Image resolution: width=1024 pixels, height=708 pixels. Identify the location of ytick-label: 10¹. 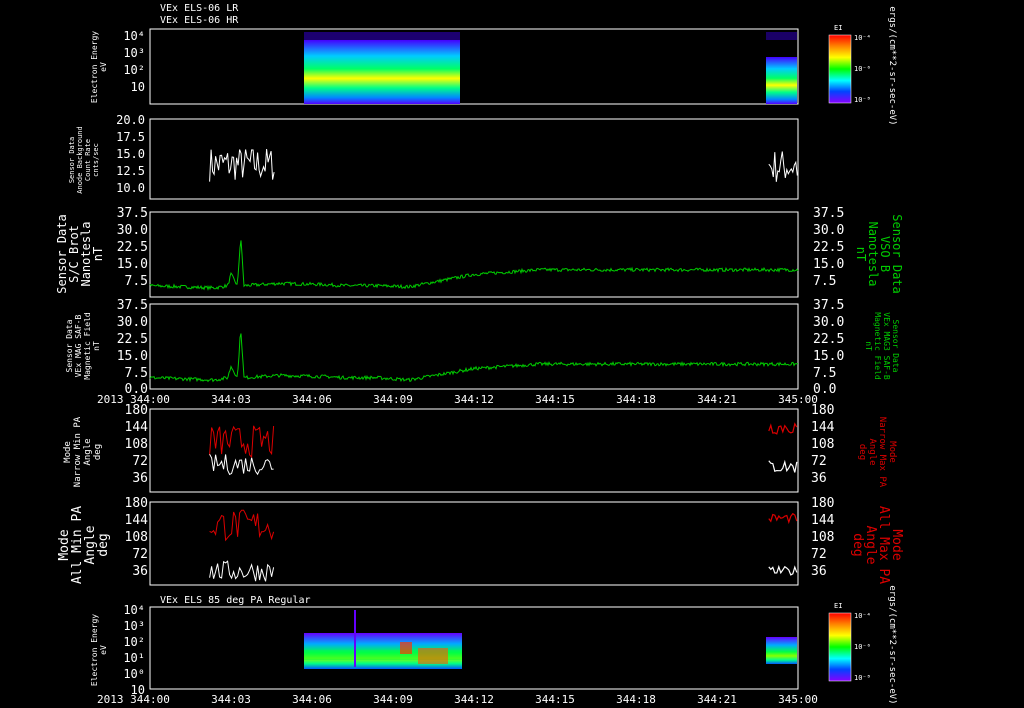
(134, 658).